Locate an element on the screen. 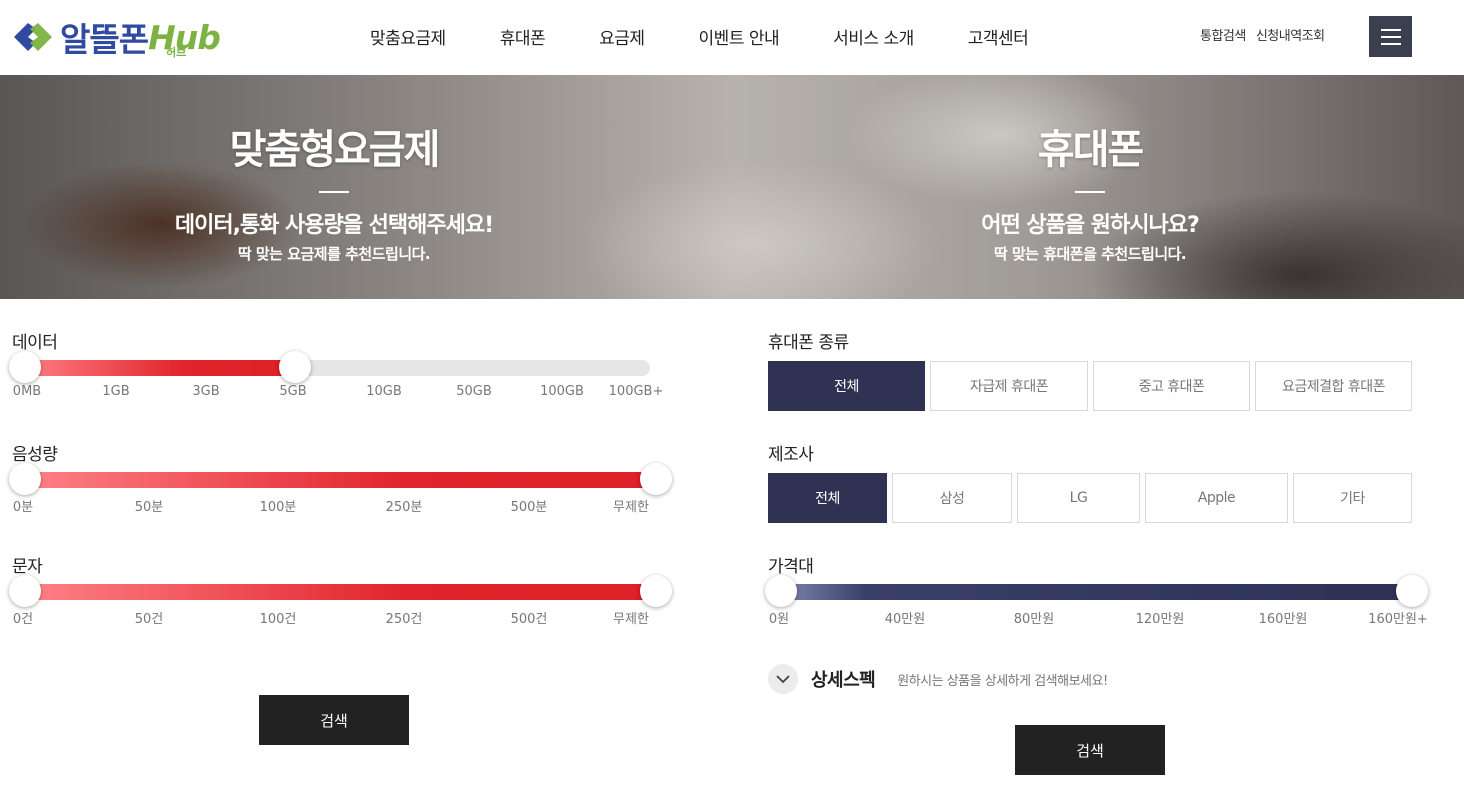 The height and width of the screenshot is (808, 1464). main-nav: 맞춤요금제 휴대폰 요금제 이벤트 안내 서비스 소개 고객센터 is located at coordinates (726, 36).